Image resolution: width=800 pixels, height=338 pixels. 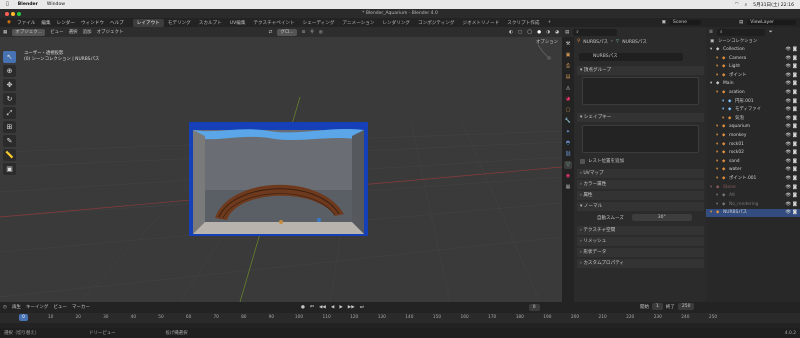 I want to click on timeline-menu-marker: マーカー, so click(x=81, y=307).